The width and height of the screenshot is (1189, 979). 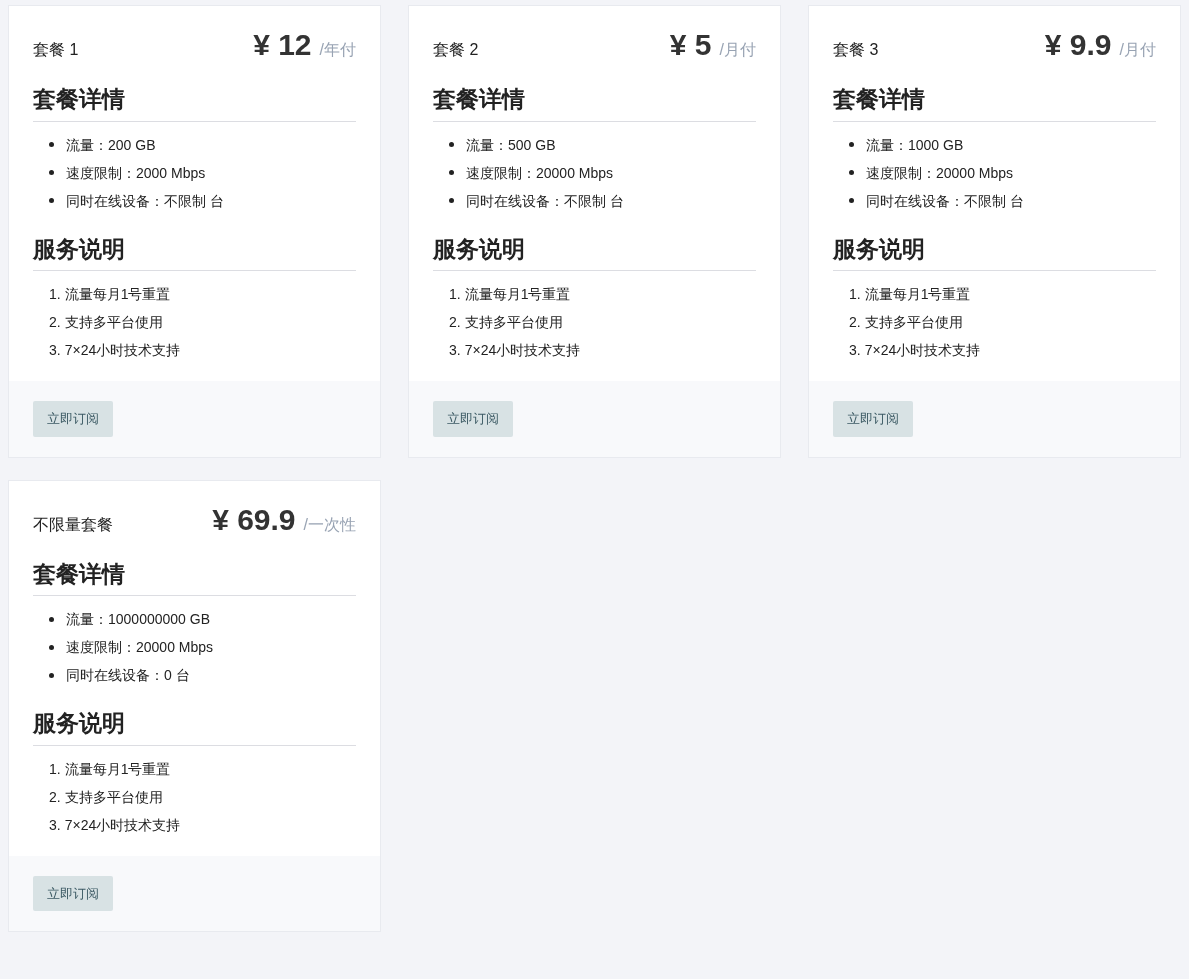 I want to click on billing-period: /年付, so click(x=337, y=50).